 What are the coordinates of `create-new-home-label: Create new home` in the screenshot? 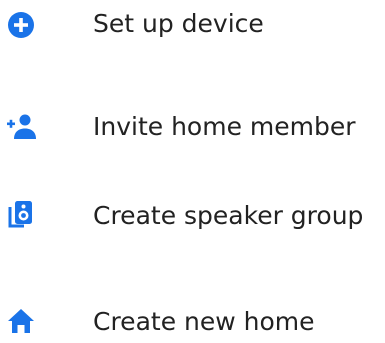 It's located at (204, 321).